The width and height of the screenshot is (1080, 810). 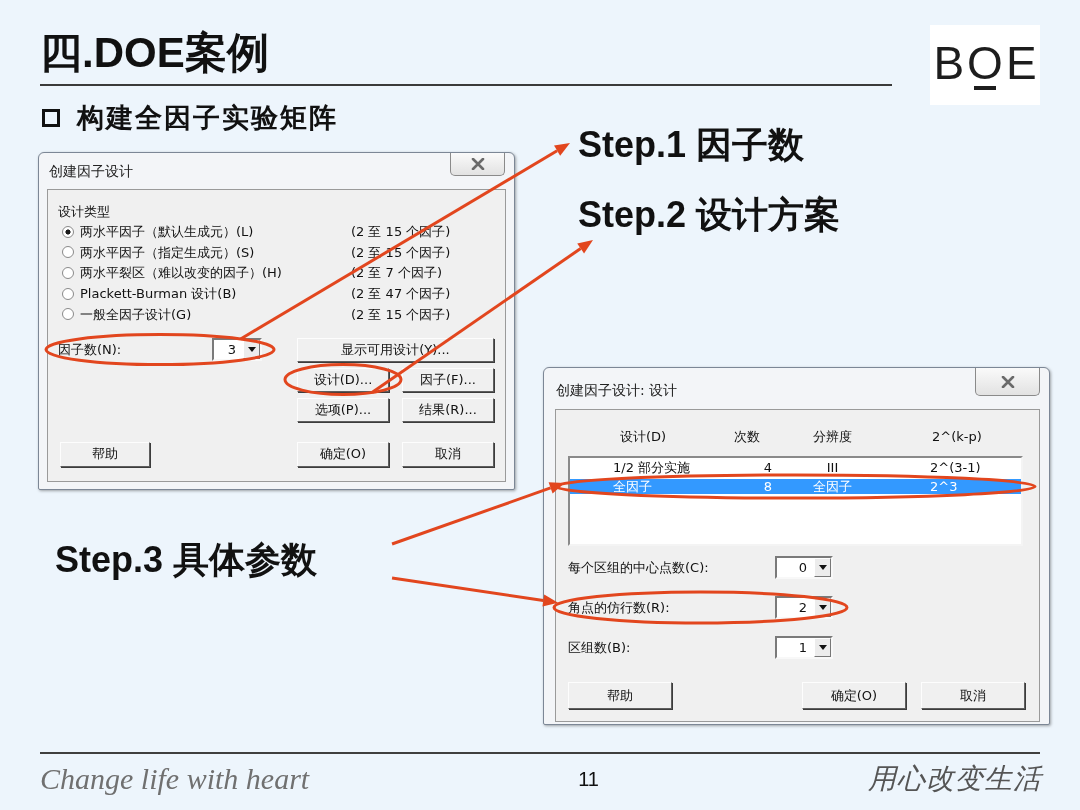 What do you see at coordinates (84, 211) in the screenshot?
I see `group-label: 设计类型` at bounding box center [84, 211].